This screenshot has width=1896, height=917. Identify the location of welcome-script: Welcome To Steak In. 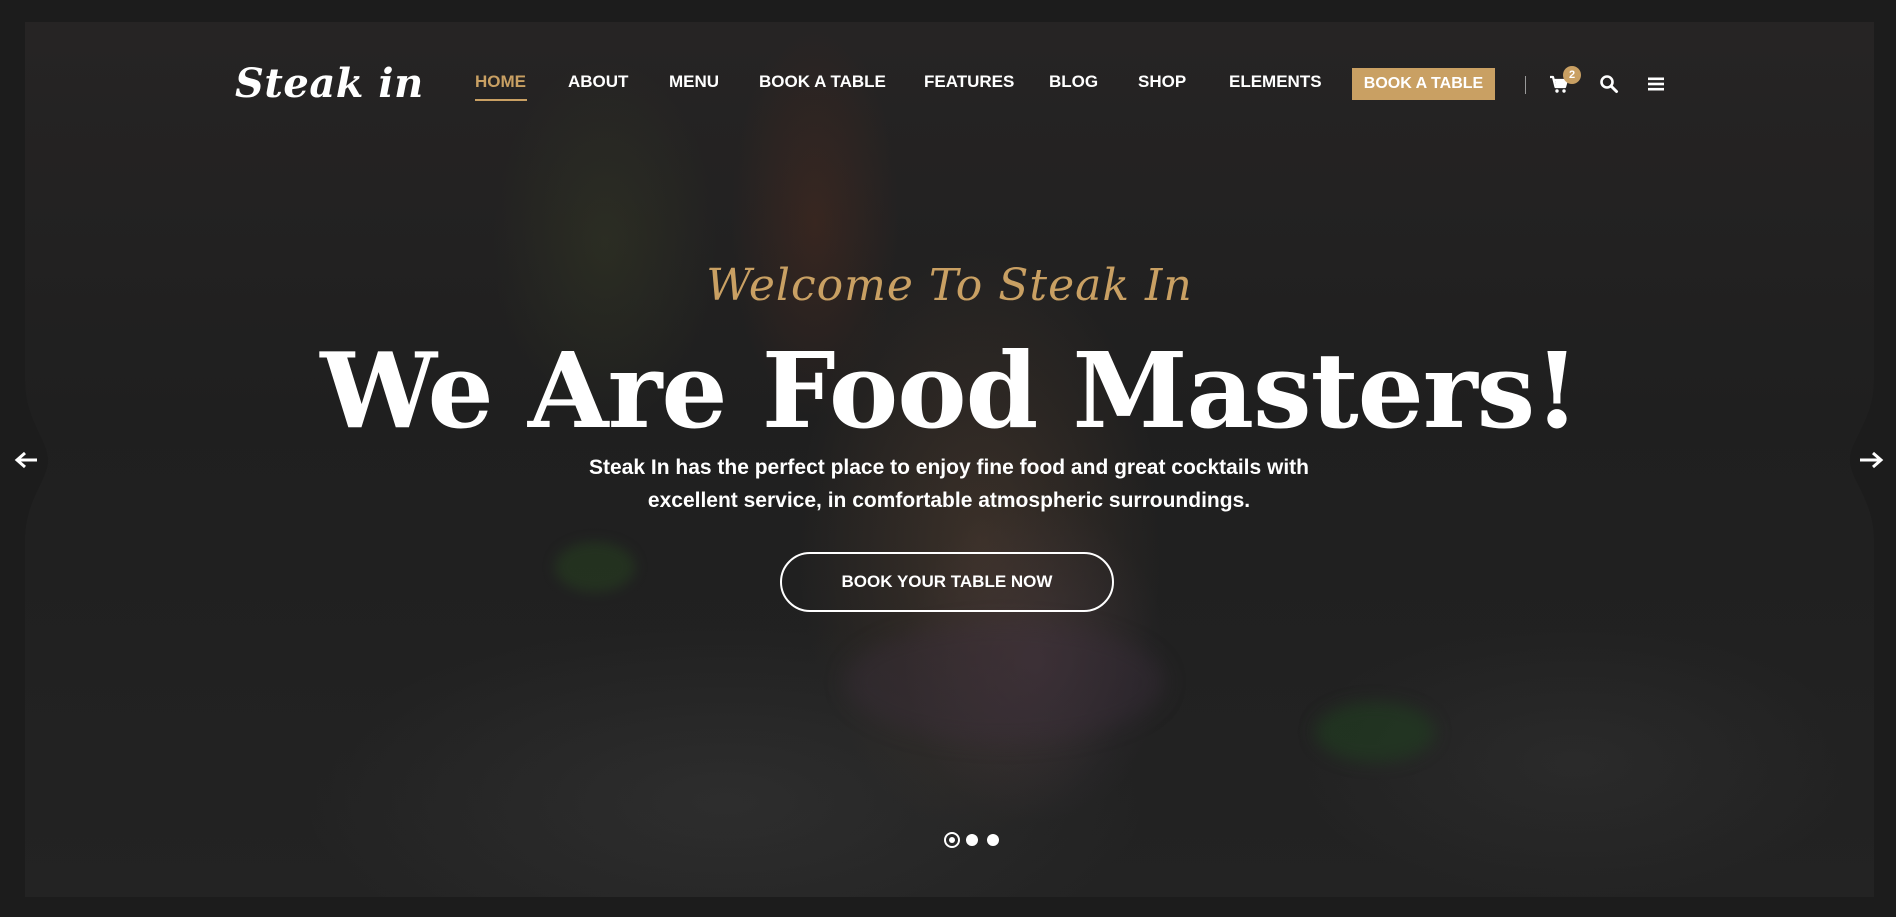
(949, 285).